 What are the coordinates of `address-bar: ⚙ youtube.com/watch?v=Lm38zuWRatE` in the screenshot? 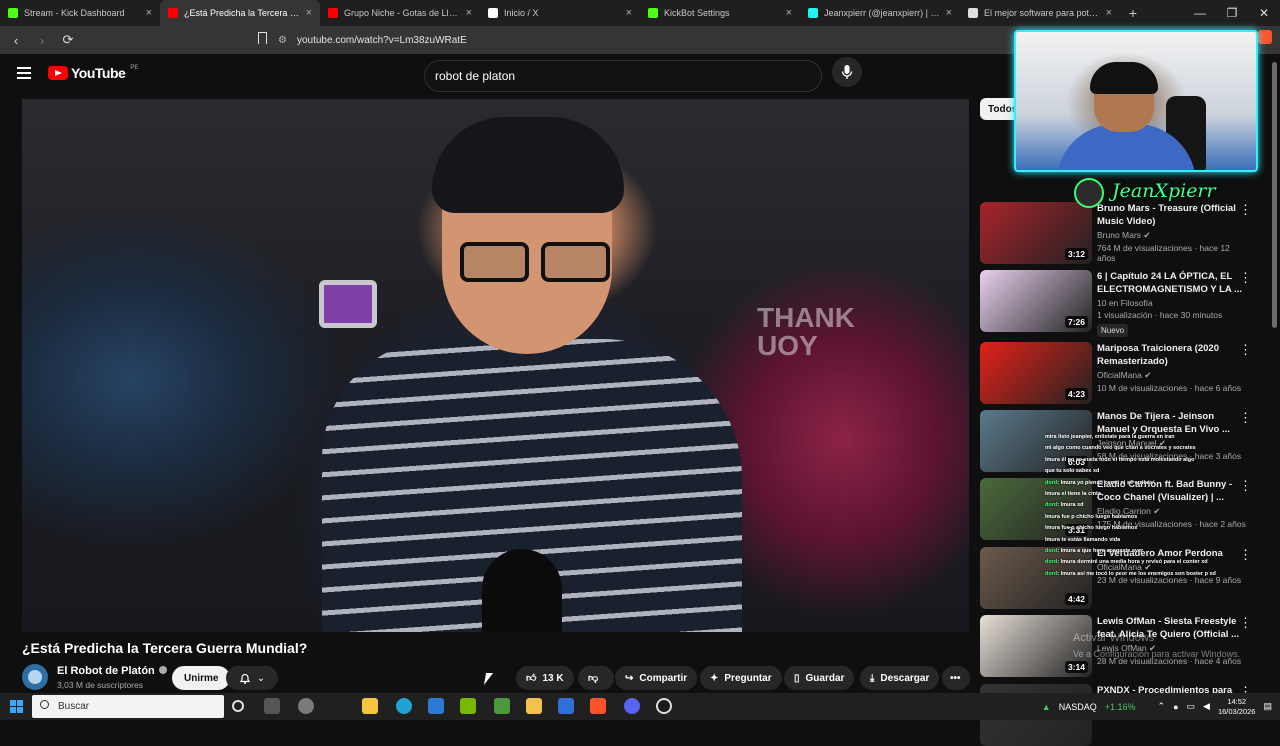 It's located at (372, 40).